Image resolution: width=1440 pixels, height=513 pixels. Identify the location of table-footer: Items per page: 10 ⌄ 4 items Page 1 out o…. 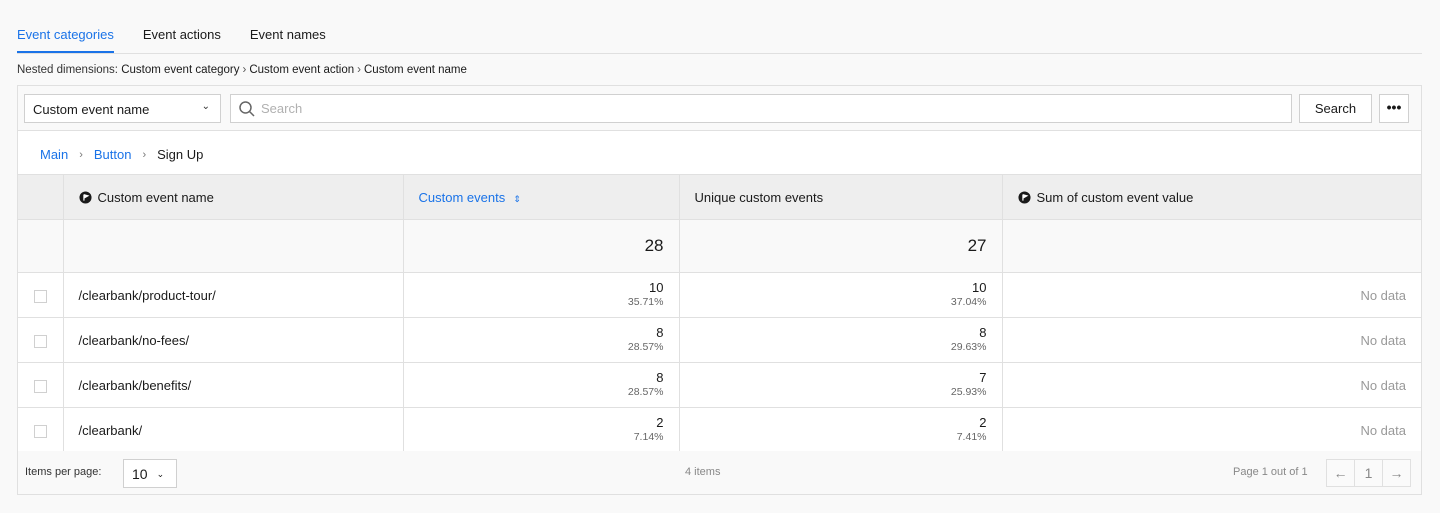
(719, 472).